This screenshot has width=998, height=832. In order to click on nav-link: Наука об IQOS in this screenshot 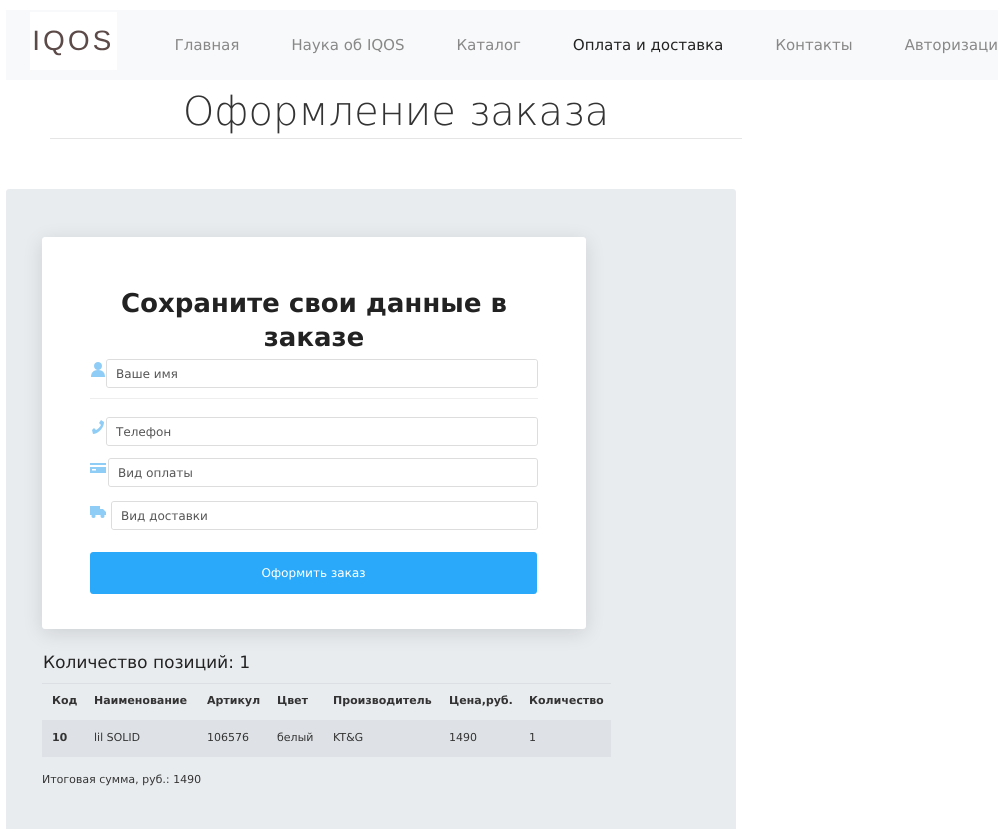, I will do `click(347, 45)`.